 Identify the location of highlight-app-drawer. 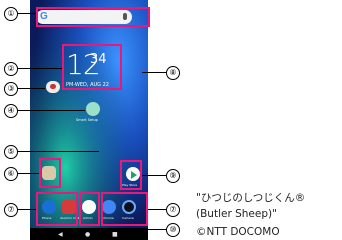
(89, 209).